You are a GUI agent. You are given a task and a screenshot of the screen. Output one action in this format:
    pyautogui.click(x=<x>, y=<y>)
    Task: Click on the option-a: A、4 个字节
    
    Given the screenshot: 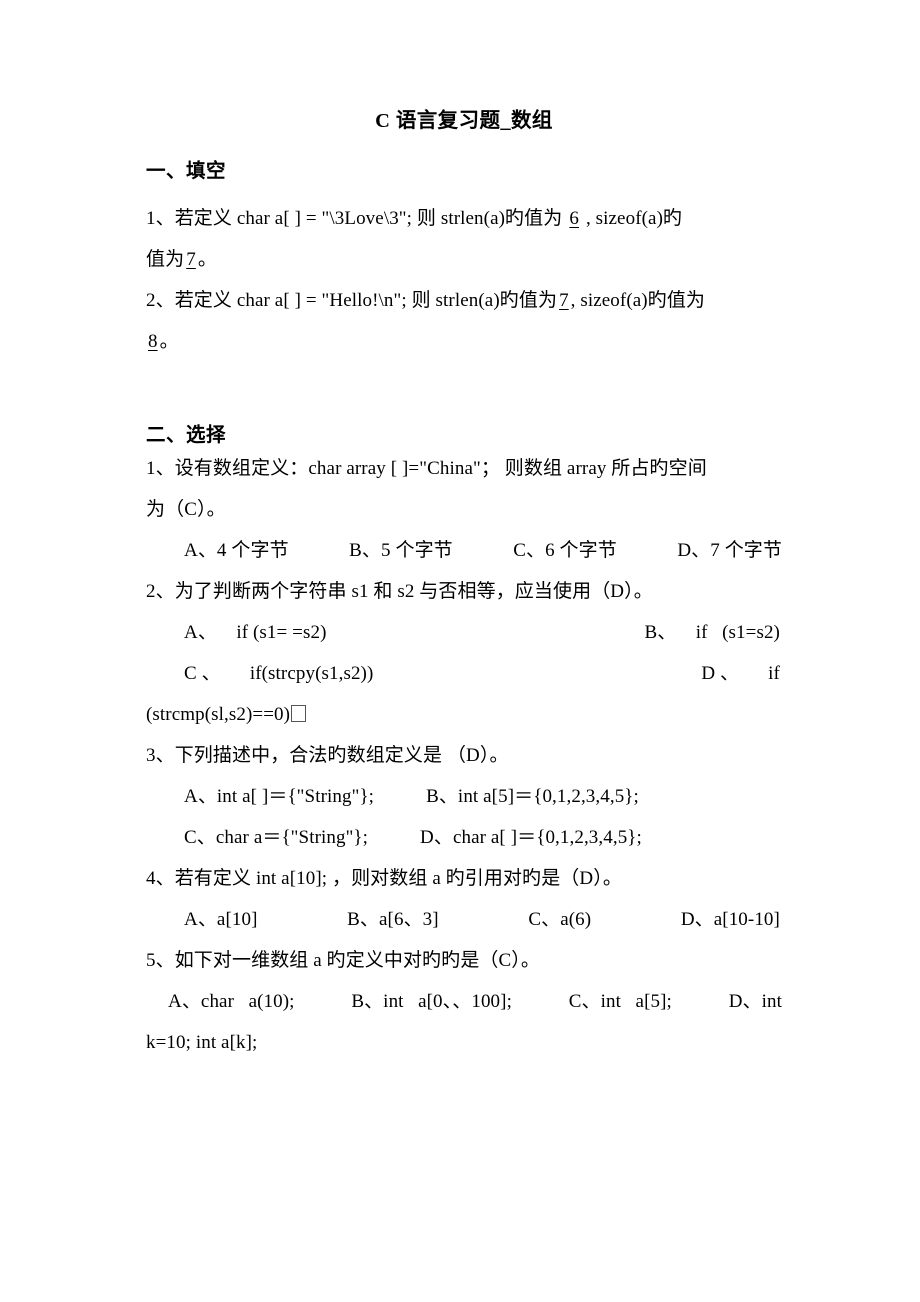 What is the action you would take?
    pyautogui.click(x=236, y=551)
    